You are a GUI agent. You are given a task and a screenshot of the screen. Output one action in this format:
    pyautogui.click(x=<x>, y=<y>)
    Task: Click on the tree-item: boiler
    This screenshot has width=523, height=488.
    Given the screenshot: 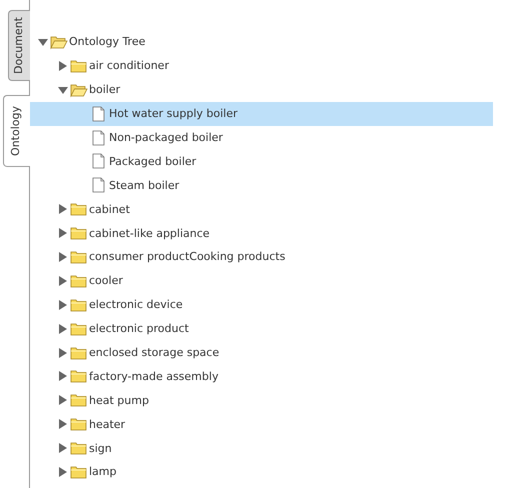 What is the action you would take?
    pyautogui.click(x=104, y=89)
    